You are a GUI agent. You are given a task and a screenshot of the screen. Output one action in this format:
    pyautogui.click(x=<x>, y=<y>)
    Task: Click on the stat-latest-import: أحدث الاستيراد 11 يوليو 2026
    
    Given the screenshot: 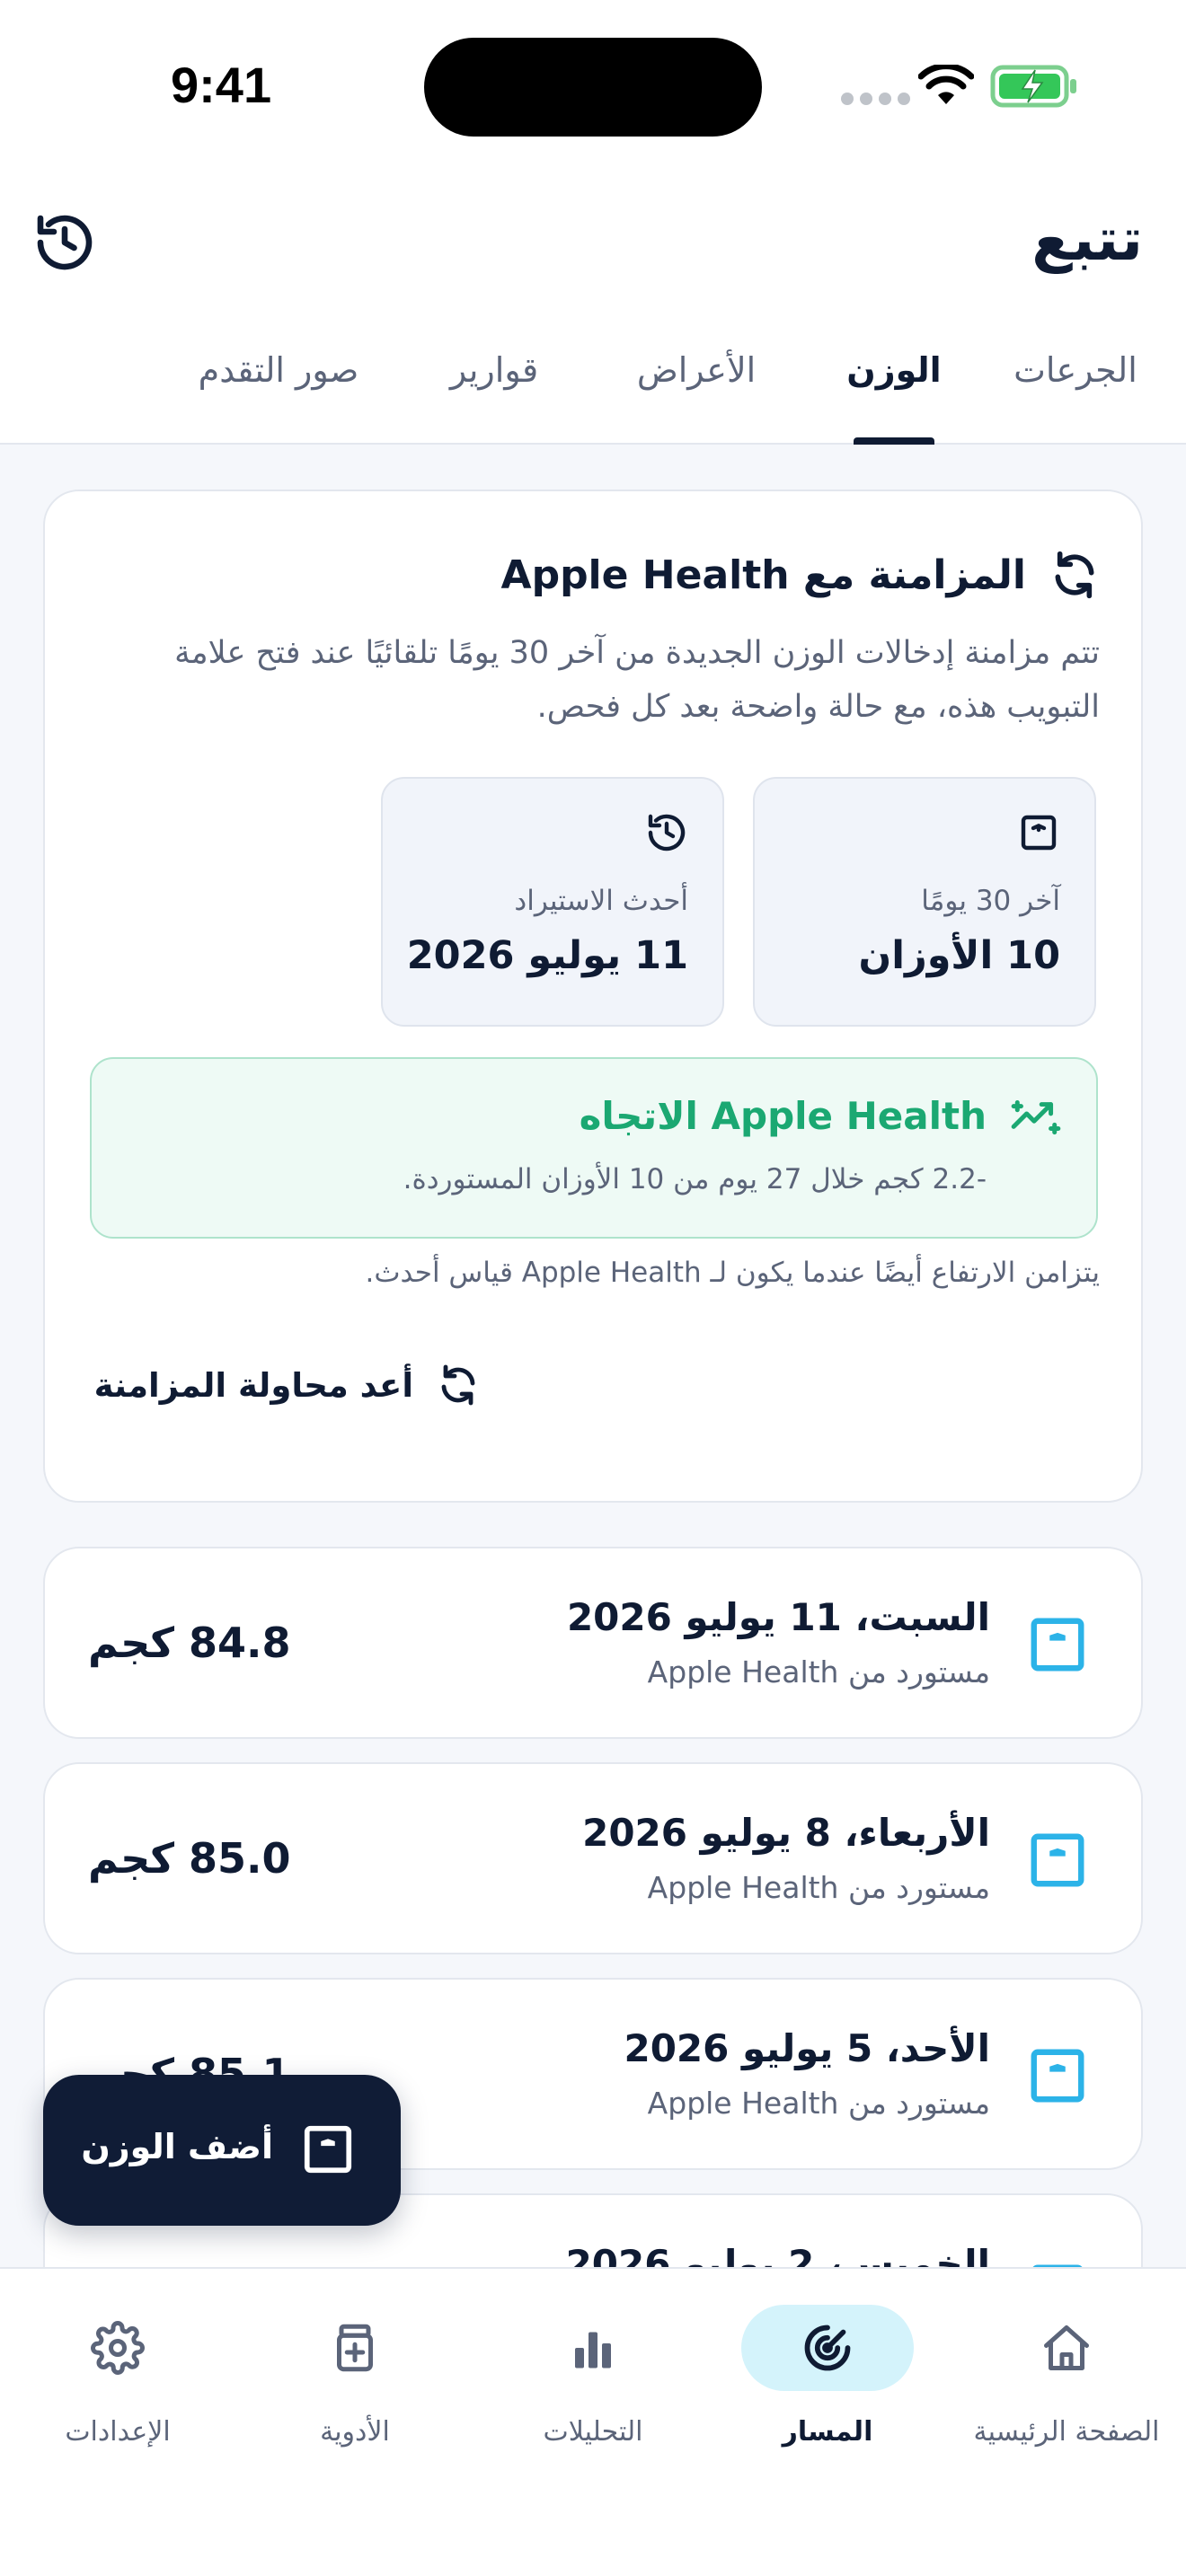 What is the action you would take?
    pyautogui.click(x=552, y=902)
    